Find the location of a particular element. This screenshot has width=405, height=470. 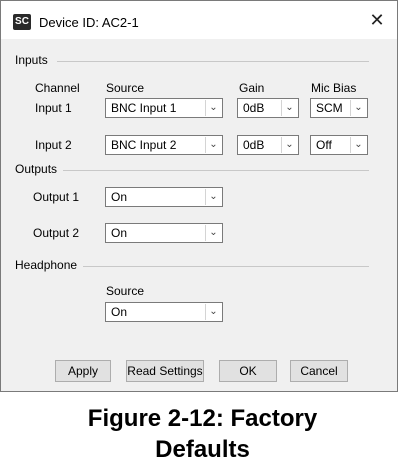

headphone-source-value: On is located at coordinates (119, 312).